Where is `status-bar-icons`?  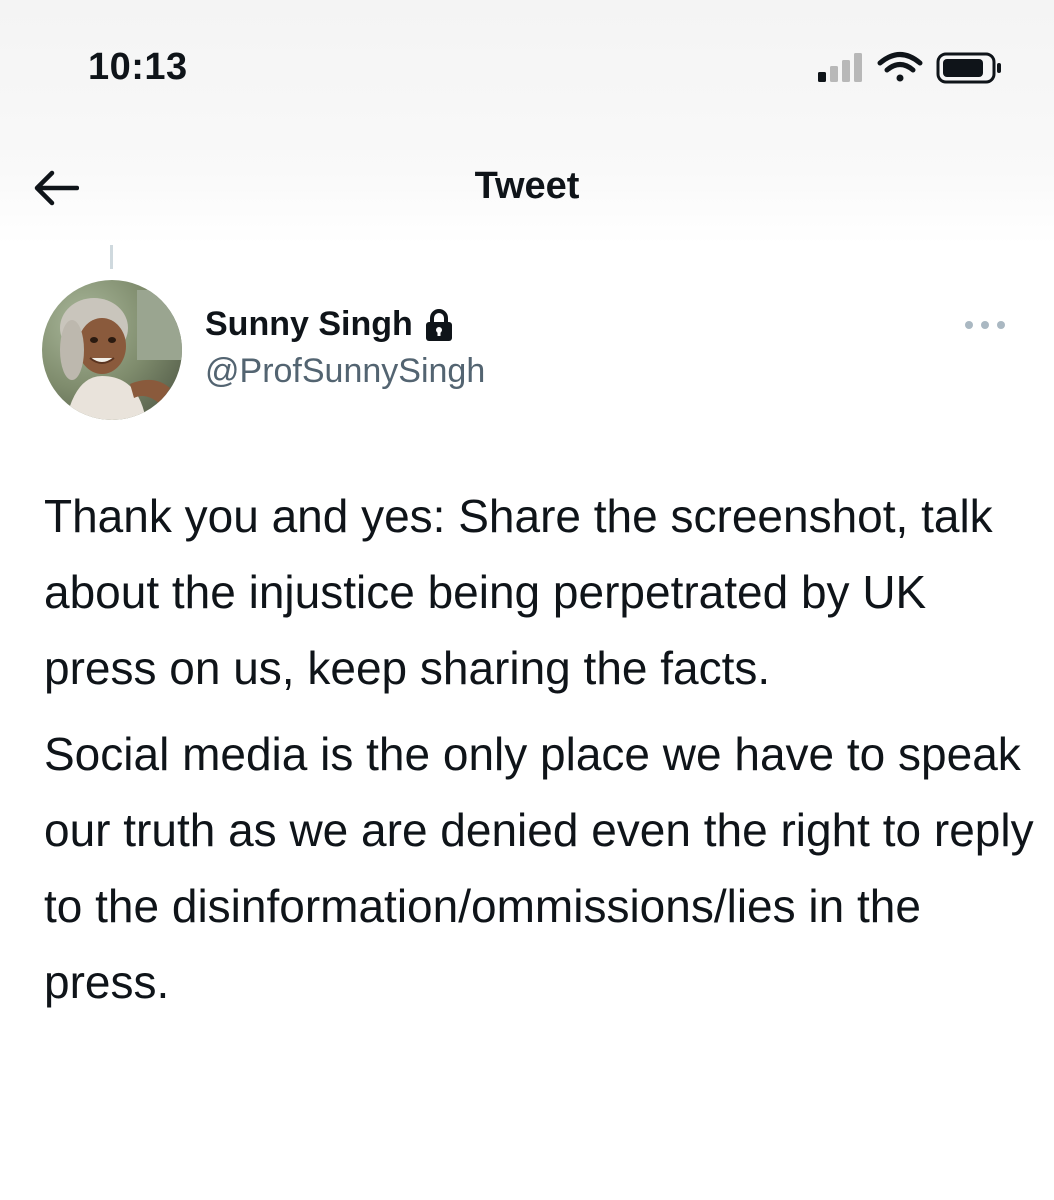
status-bar-icons is located at coordinates (916, 68).